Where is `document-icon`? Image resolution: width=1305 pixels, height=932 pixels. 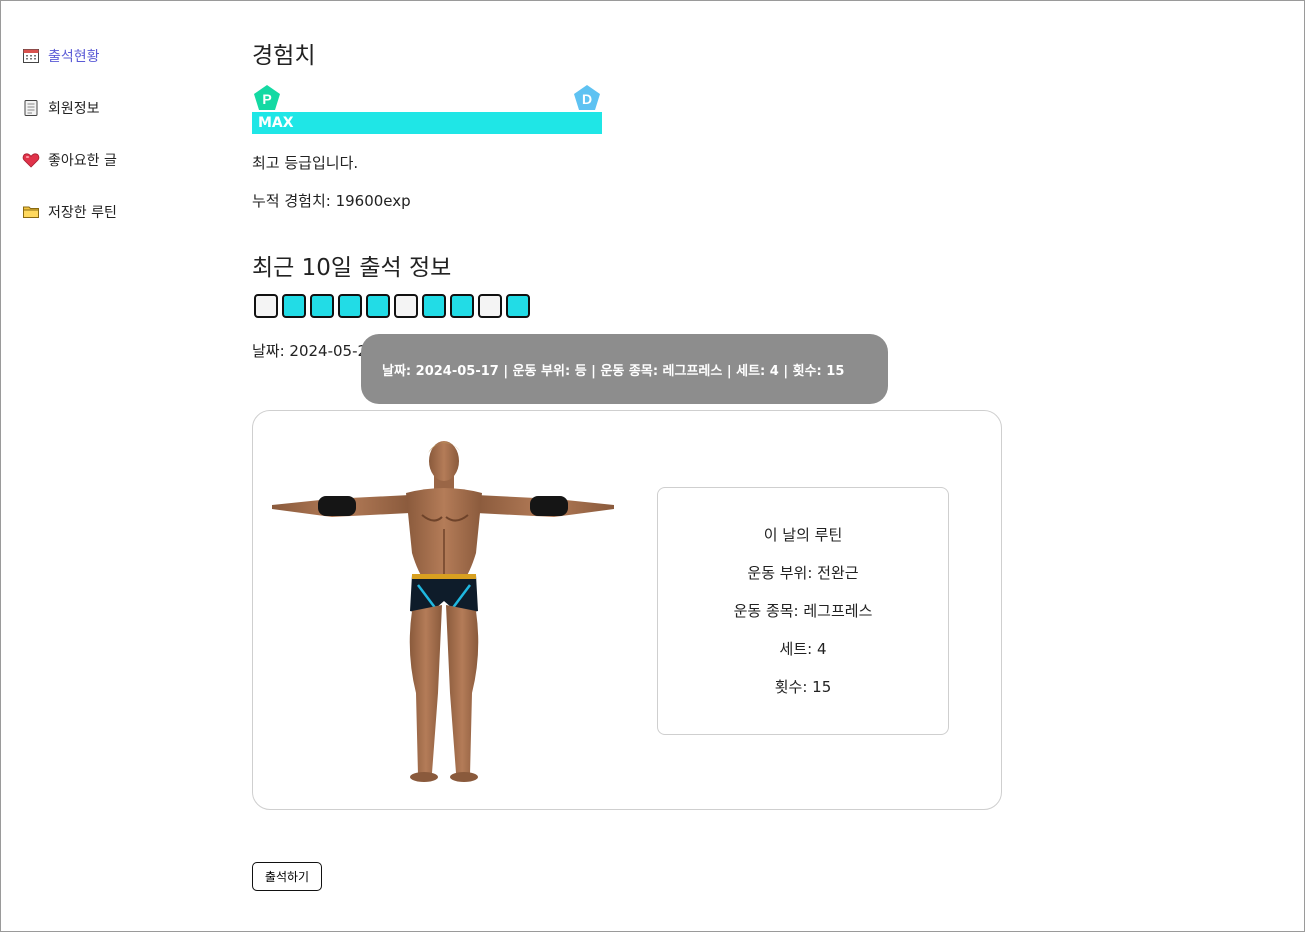 document-icon is located at coordinates (31, 108).